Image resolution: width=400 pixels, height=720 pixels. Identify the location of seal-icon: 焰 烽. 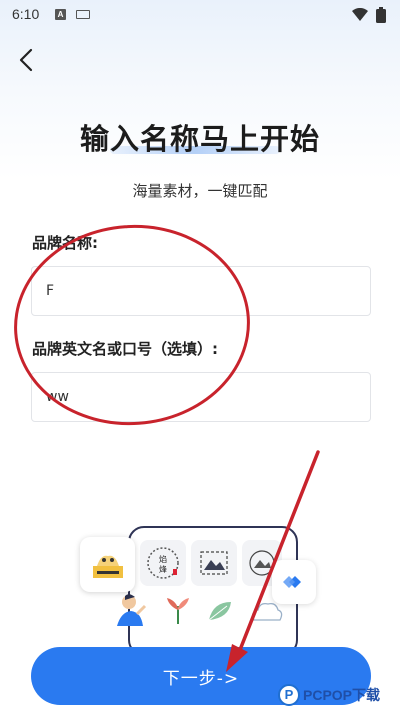
(163, 563).